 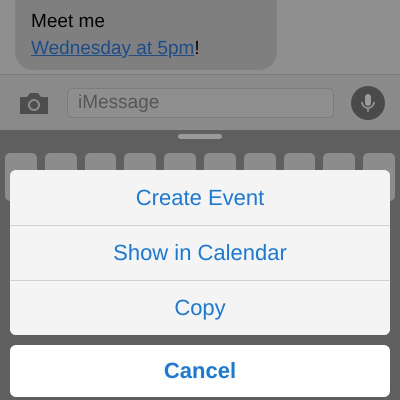 I want to click on camera-icon, so click(x=34, y=102).